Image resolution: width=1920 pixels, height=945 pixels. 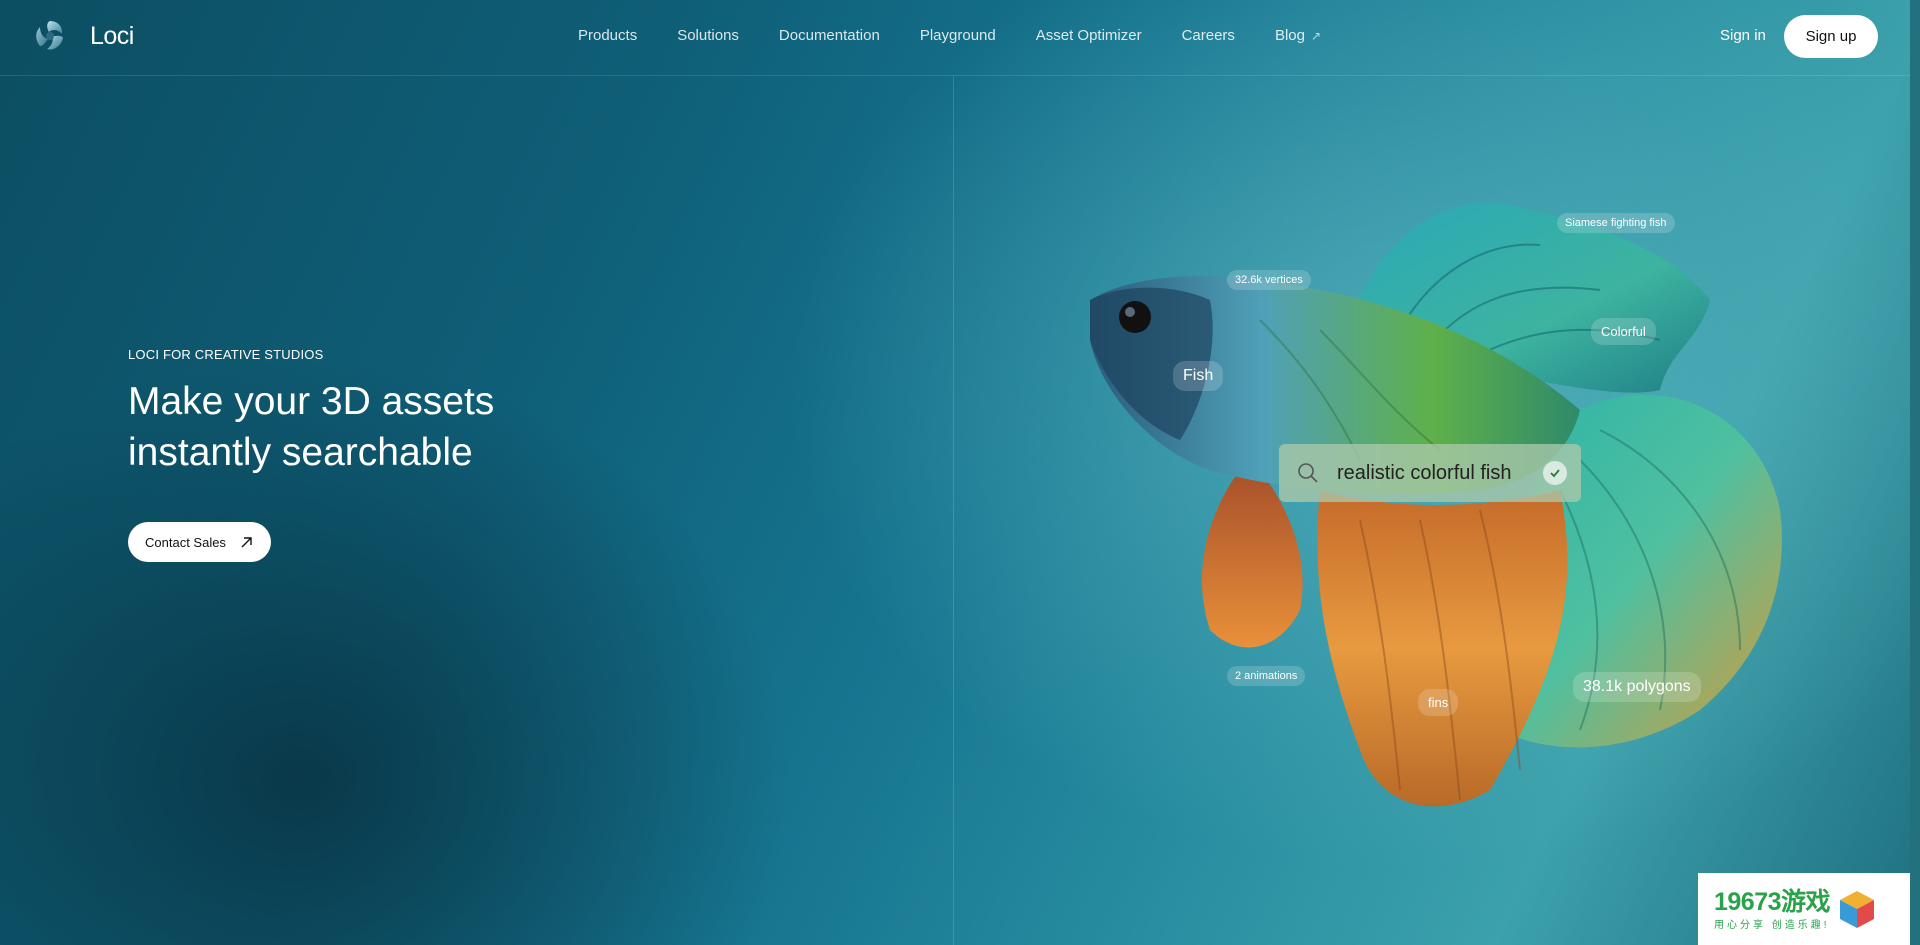 What do you see at coordinates (1831, 36) in the screenshot?
I see `sign-up-button: Sign up` at bounding box center [1831, 36].